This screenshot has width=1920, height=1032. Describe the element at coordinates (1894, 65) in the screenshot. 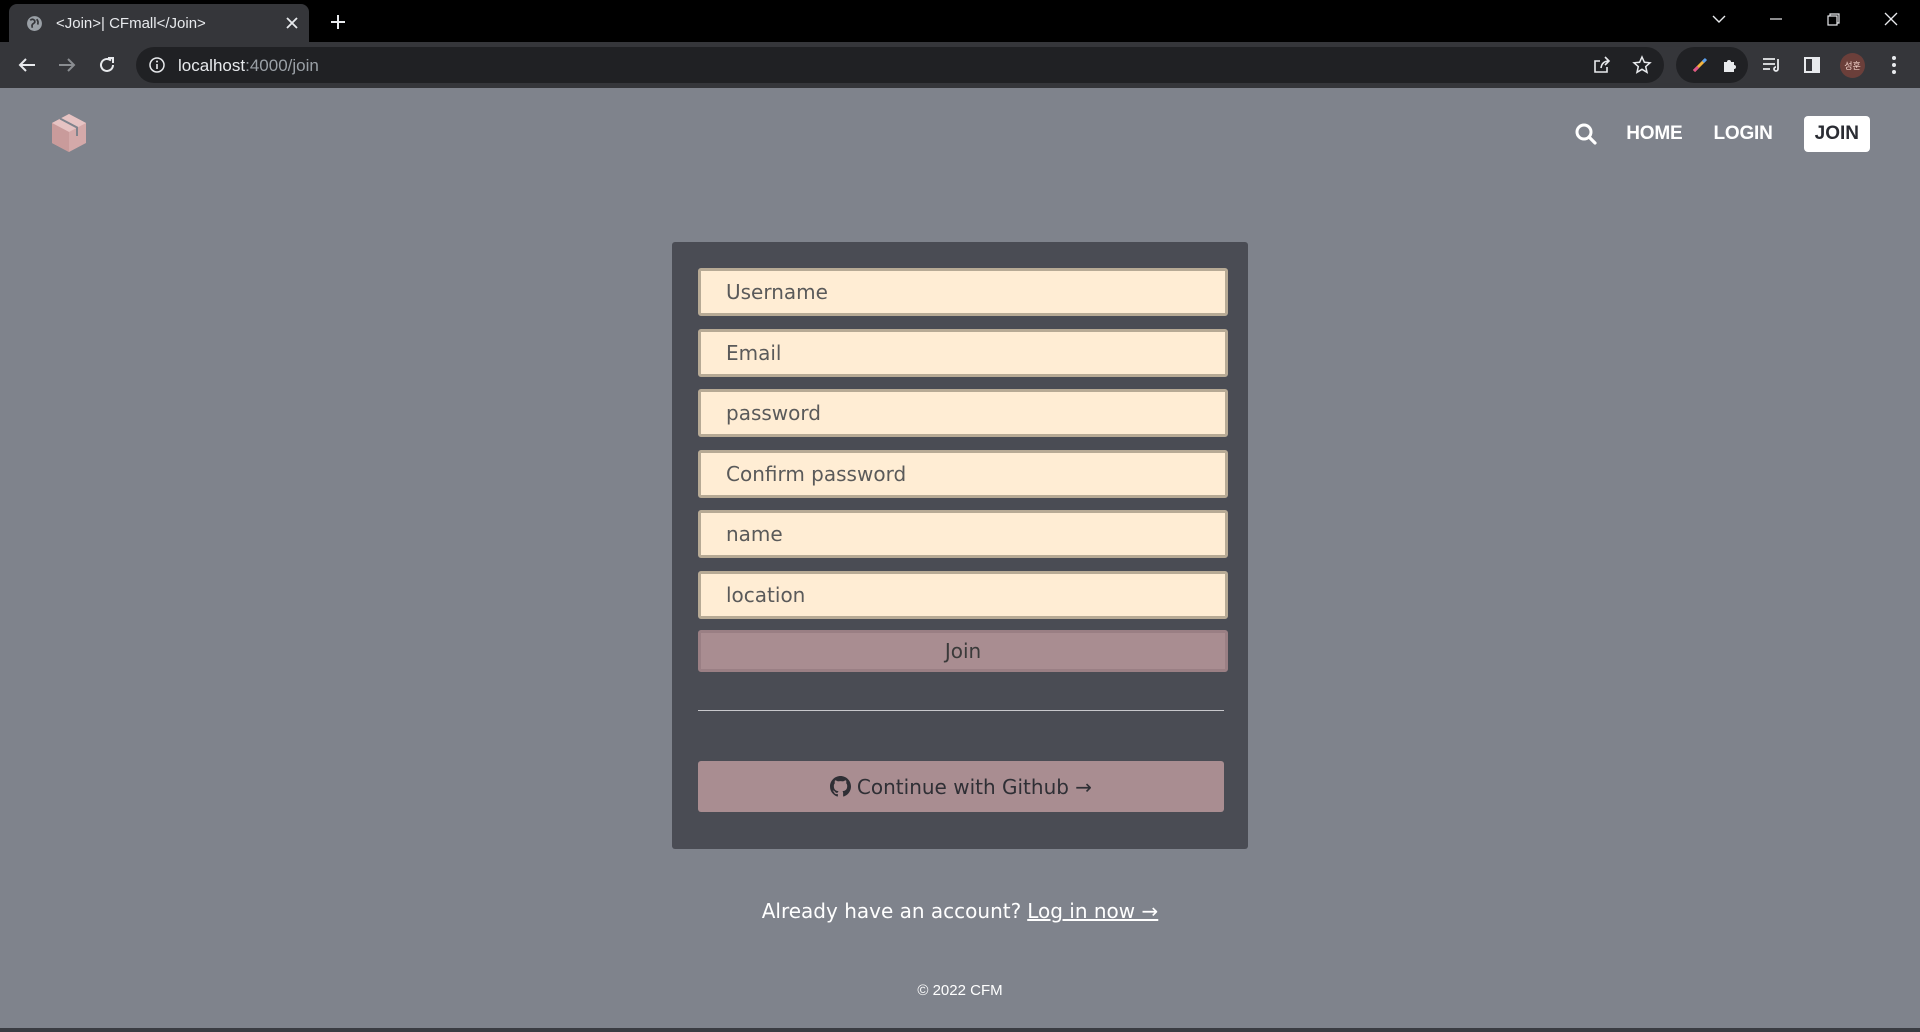

I see `kebab-menu-icon` at that location.